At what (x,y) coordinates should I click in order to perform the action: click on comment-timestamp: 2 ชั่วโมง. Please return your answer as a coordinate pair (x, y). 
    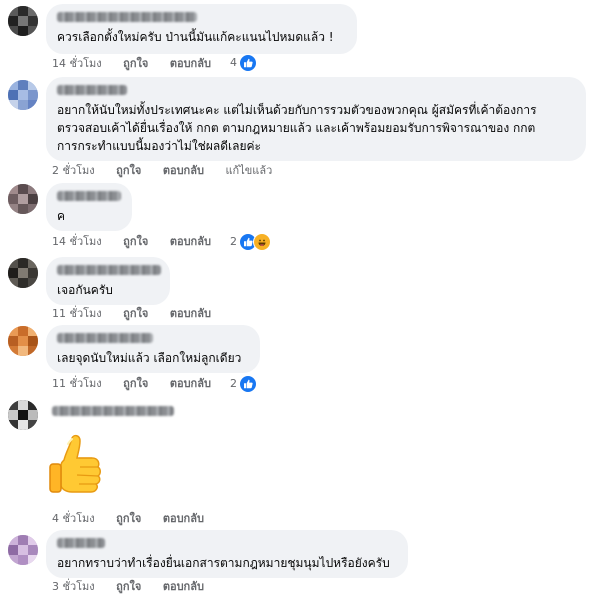
    Looking at the image, I should click on (73, 170).